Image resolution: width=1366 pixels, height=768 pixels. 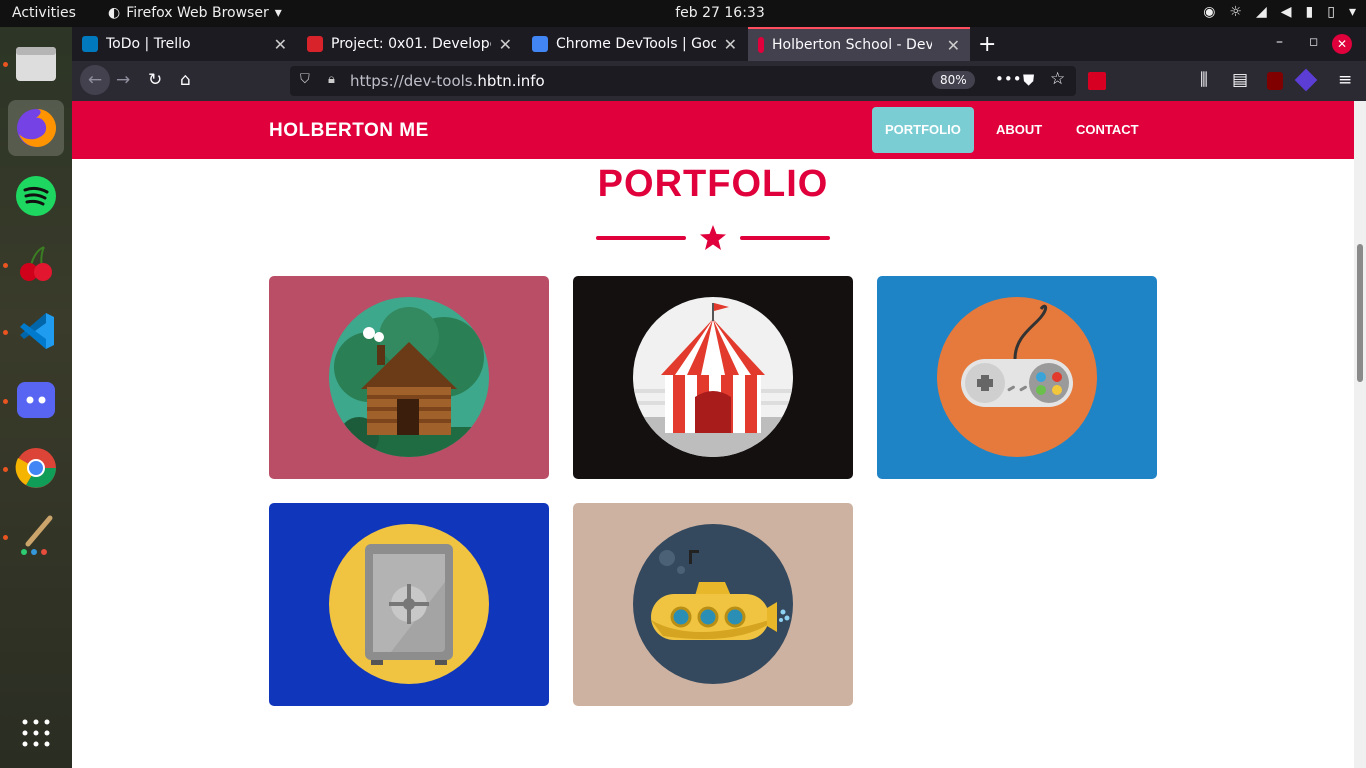 I want to click on game-controller-icon, so click(x=1017, y=377).